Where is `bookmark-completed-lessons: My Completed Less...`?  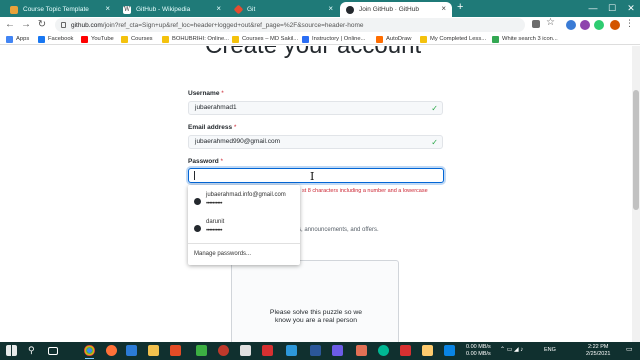
bookmark-completed-lessons: My Completed Less... is located at coordinates (453, 39).